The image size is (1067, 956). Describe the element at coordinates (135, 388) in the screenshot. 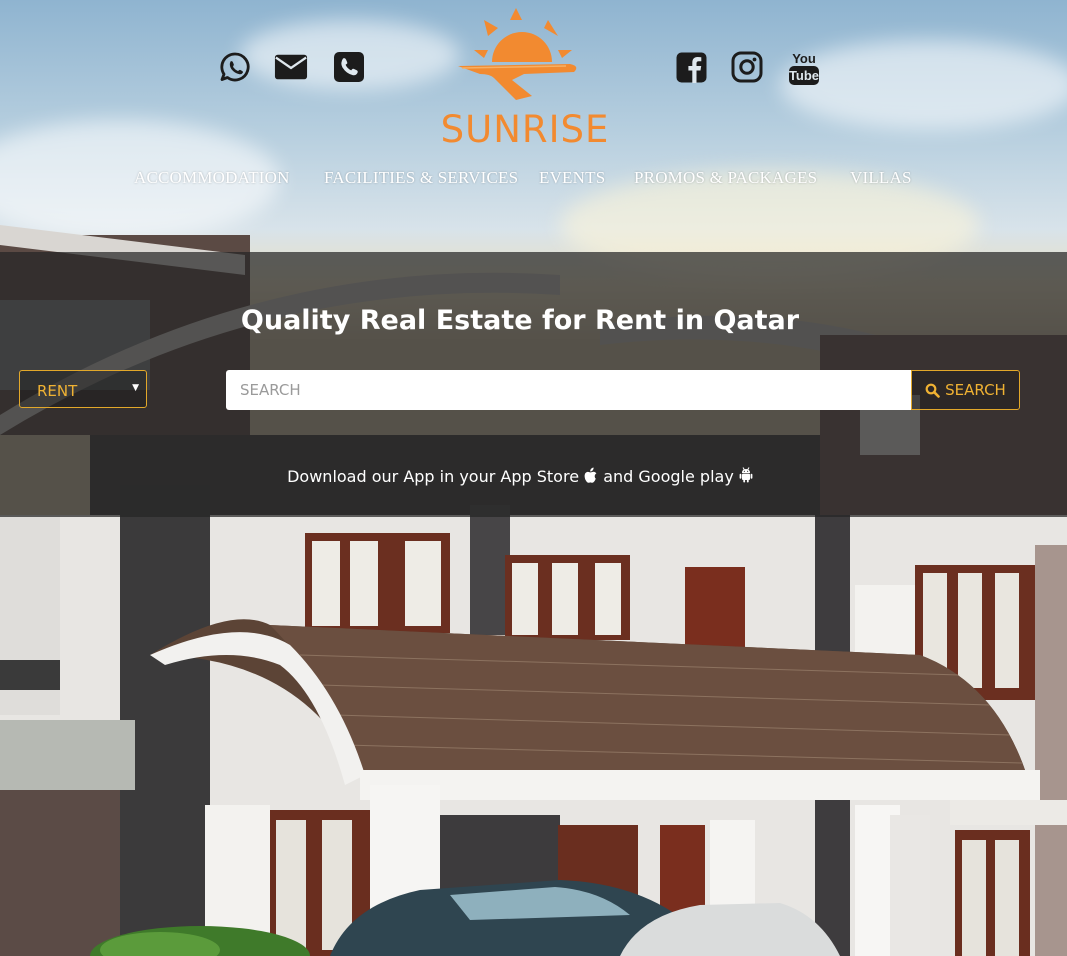

I see `caret-down-icon: ▼` at that location.